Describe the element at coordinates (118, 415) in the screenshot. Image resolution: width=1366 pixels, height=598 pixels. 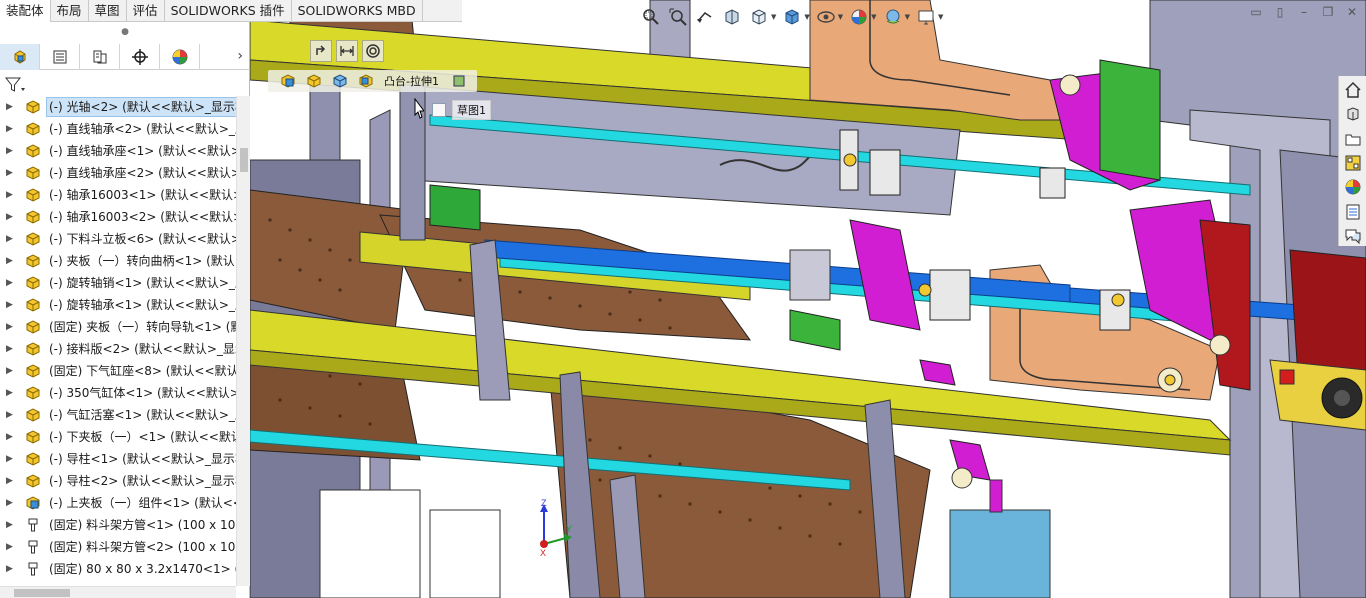
I see `tree-row: ▶ (-) 气缸活塞<1> (默认<<默认>_显` at that location.